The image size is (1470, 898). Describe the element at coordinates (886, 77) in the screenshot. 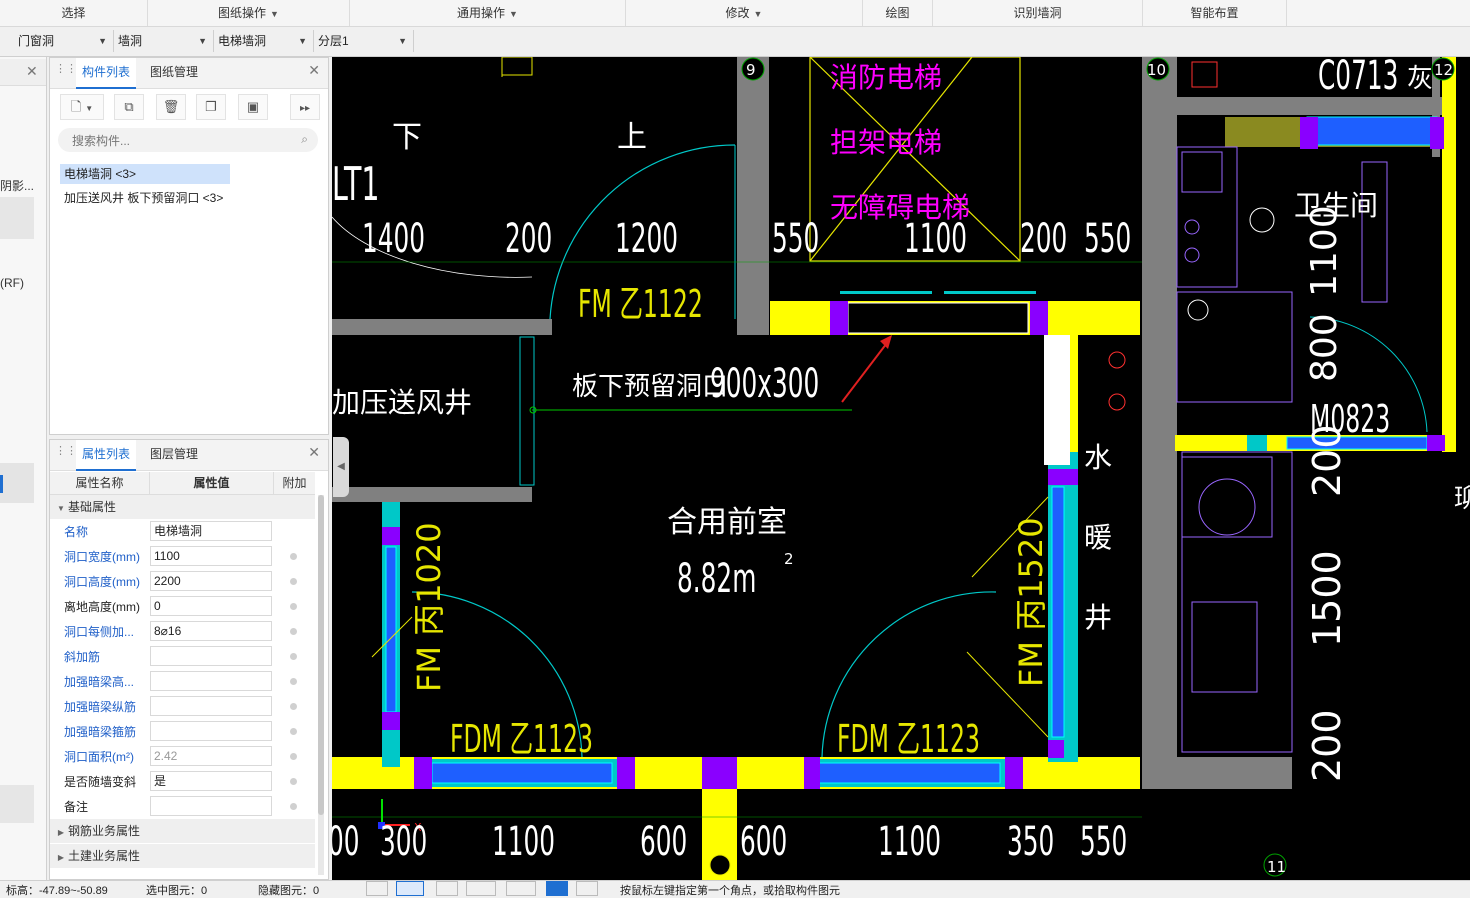

I see `drawing-label: 消防电梯` at that location.